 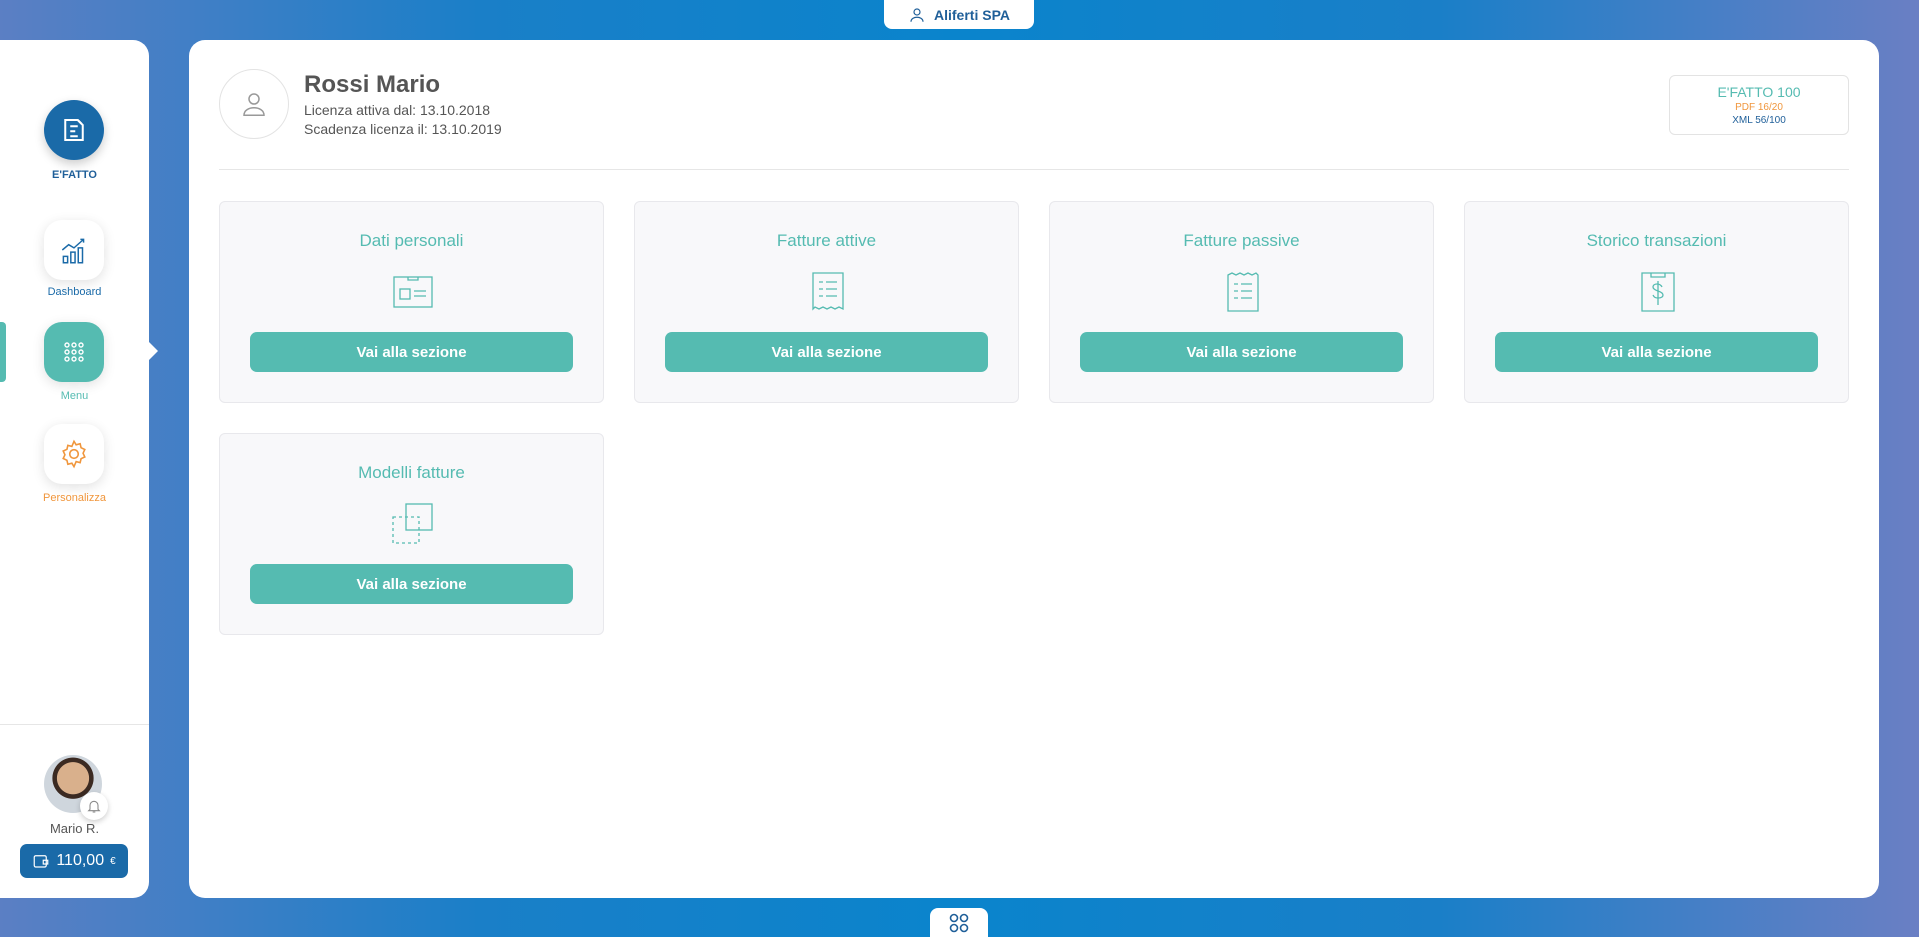 I want to click on card-title: Dati personali, so click(x=411, y=240).